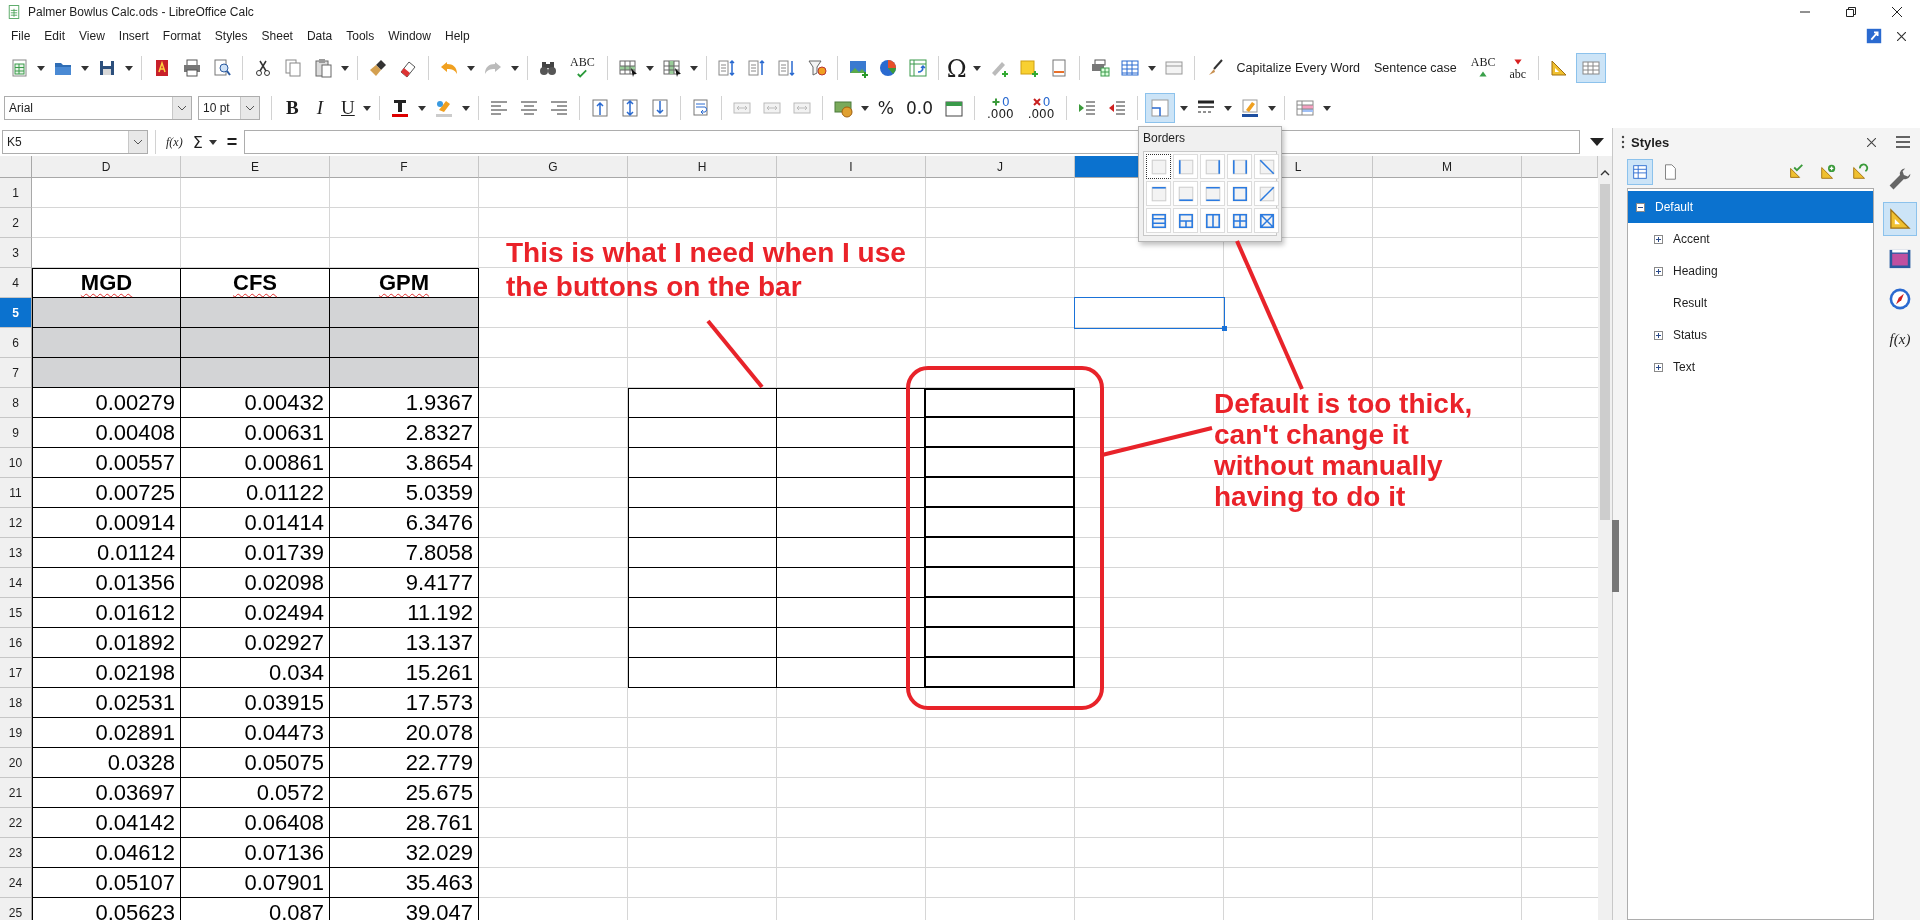 The width and height of the screenshot is (1920, 920). I want to click on row-header: 15, so click(16, 613).